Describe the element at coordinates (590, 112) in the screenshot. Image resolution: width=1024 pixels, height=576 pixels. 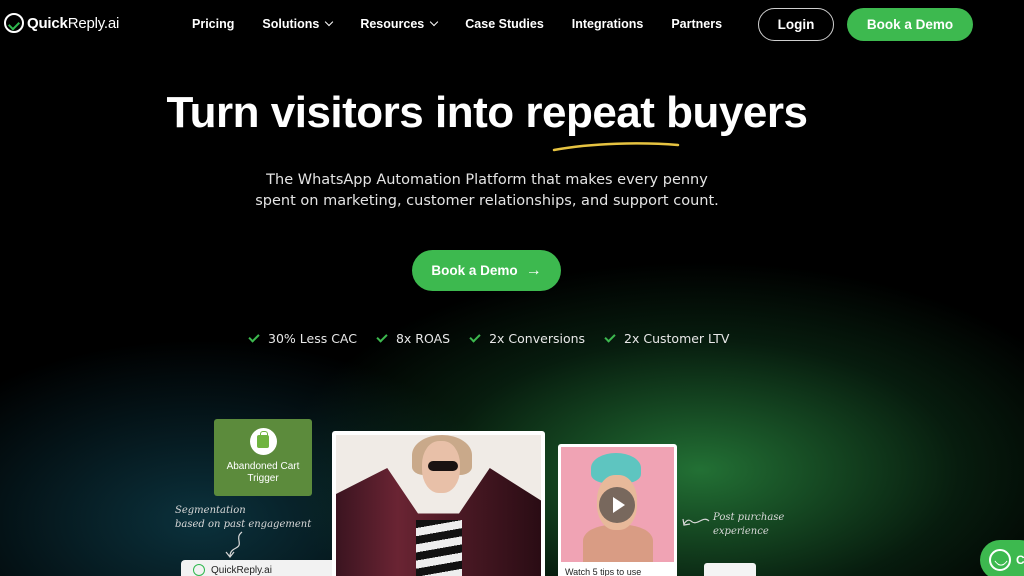
I see `hero-title-highlight: repeat` at that location.